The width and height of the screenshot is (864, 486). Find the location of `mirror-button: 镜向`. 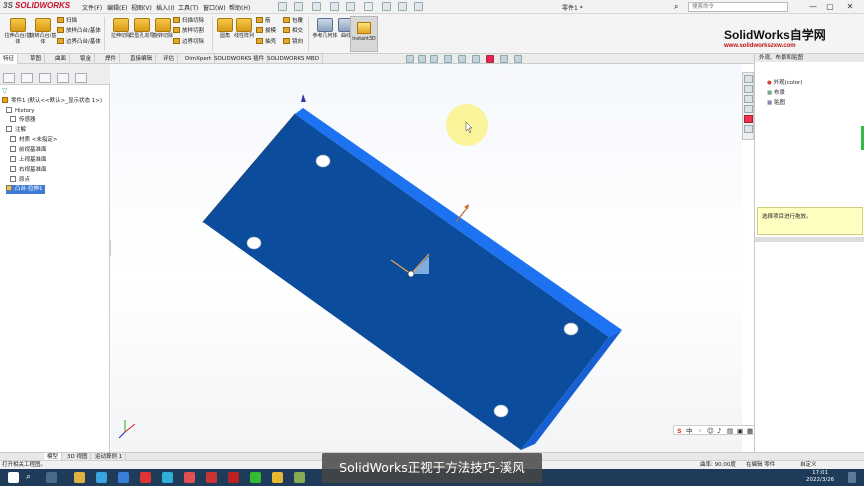

mirror-button: 镜向 is located at coordinates (293, 42).